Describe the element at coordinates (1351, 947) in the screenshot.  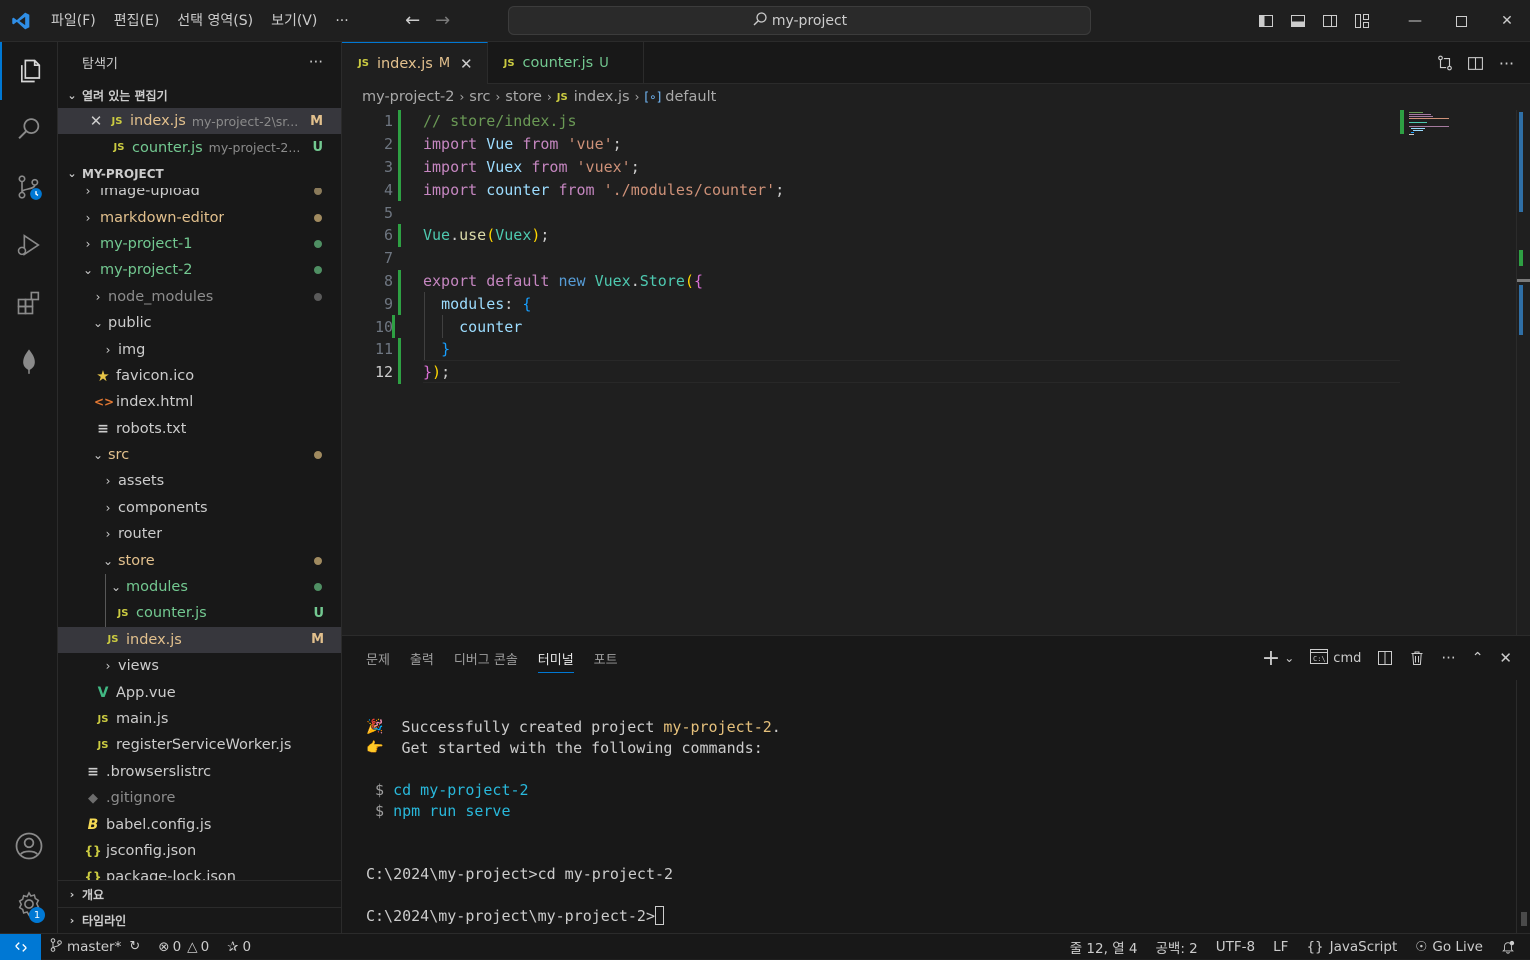
I see `language-mode: {} JavaScript` at that location.